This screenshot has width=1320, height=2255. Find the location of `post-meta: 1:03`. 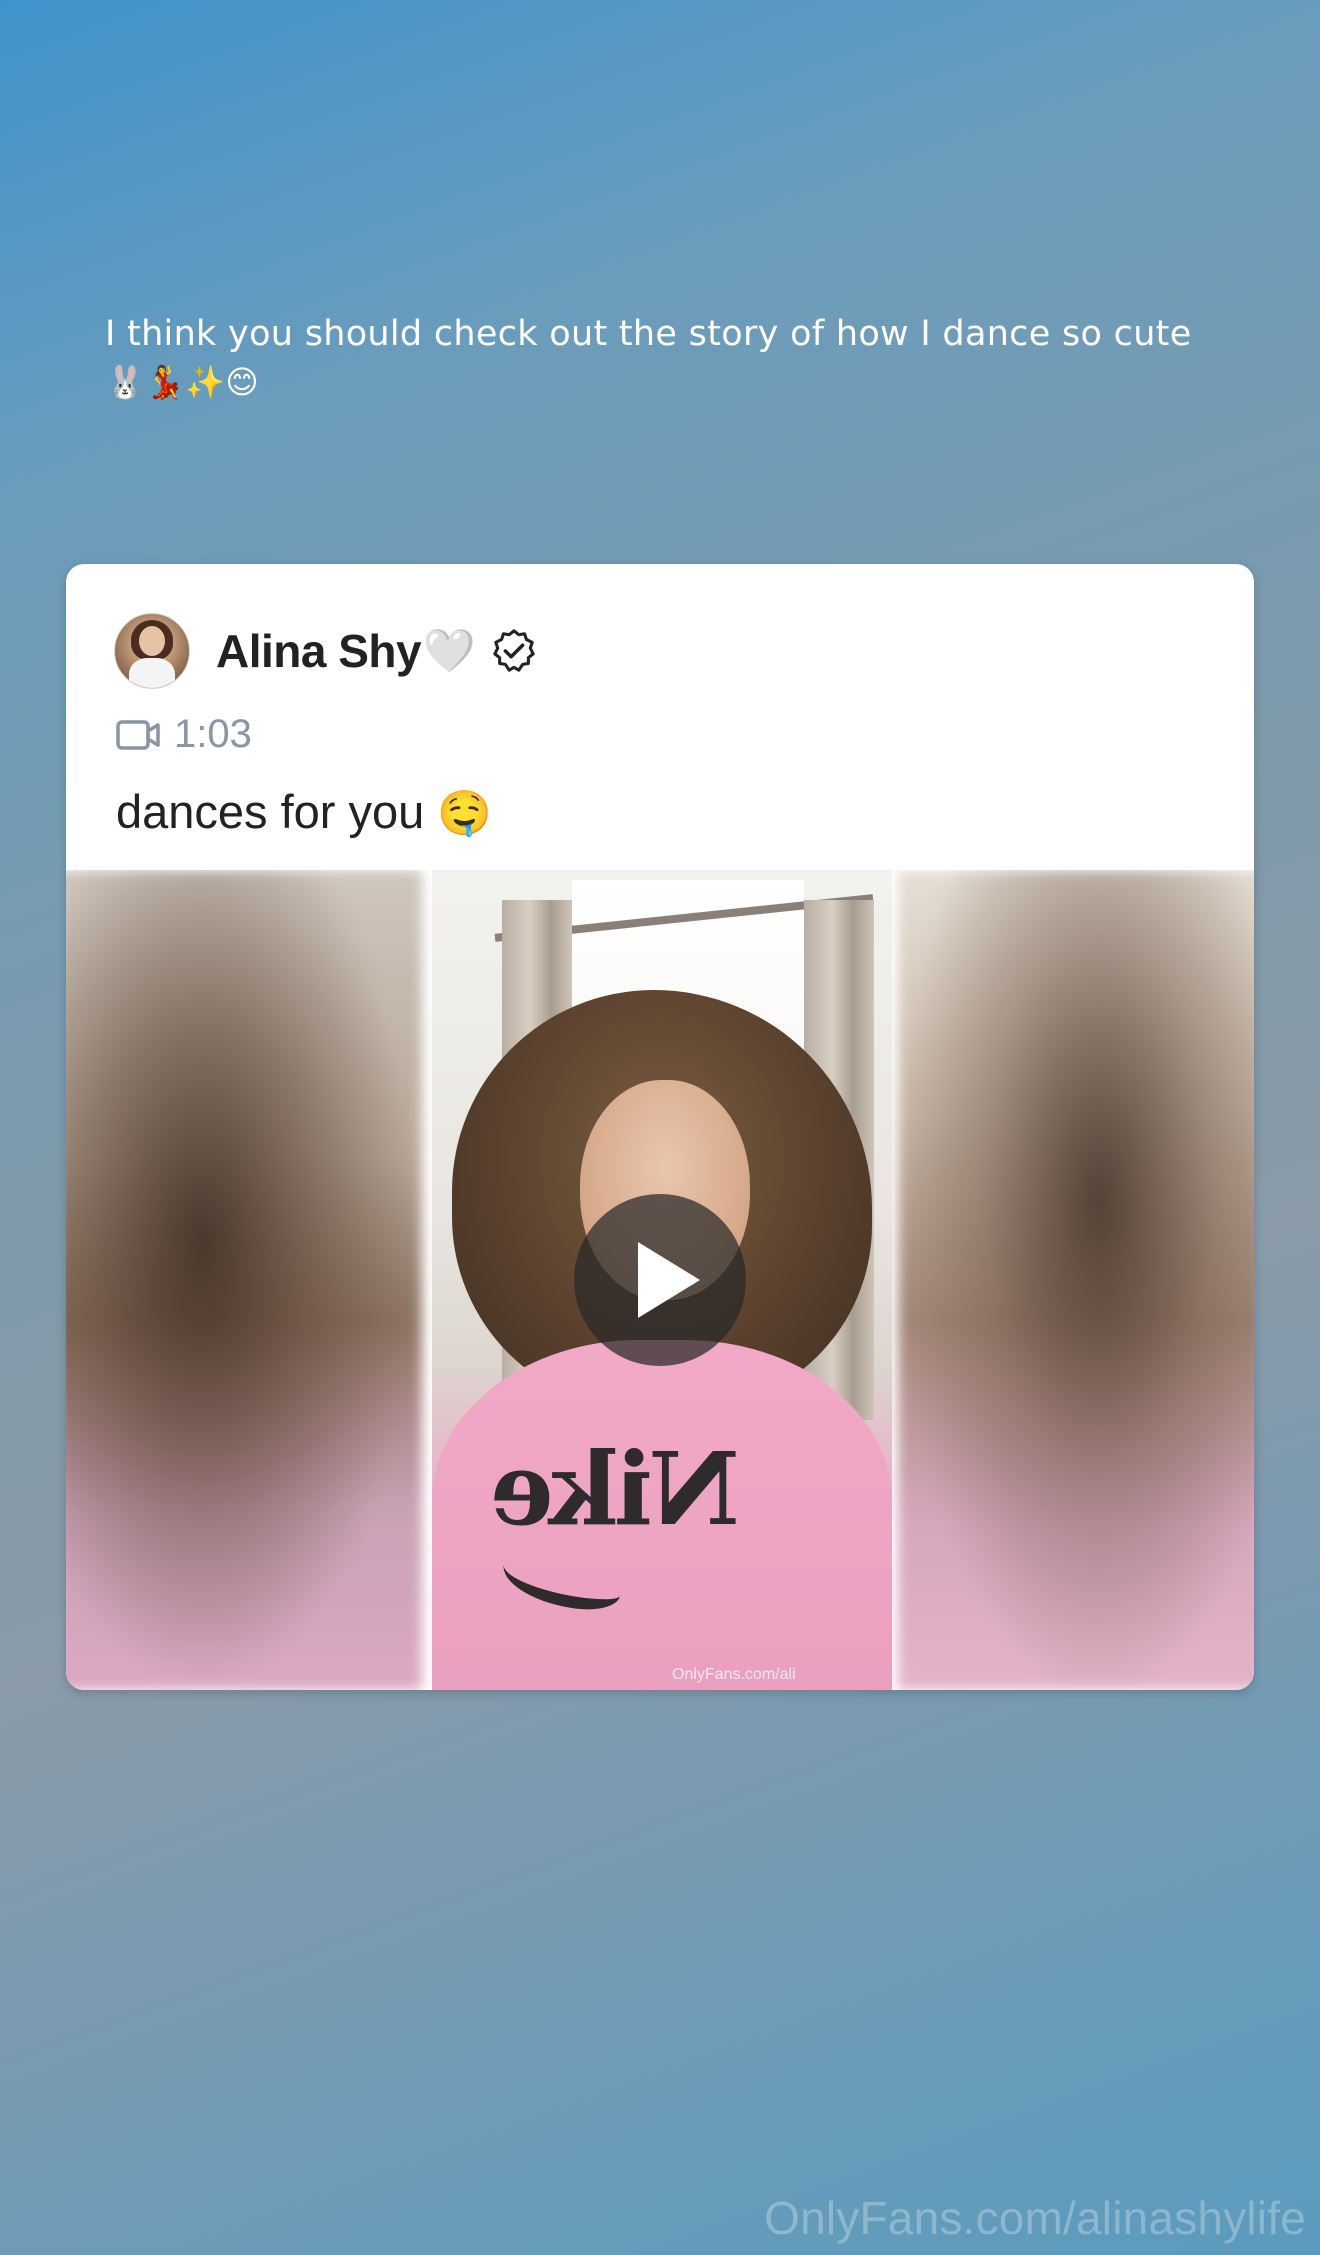

post-meta: 1:03 is located at coordinates (184, 734).